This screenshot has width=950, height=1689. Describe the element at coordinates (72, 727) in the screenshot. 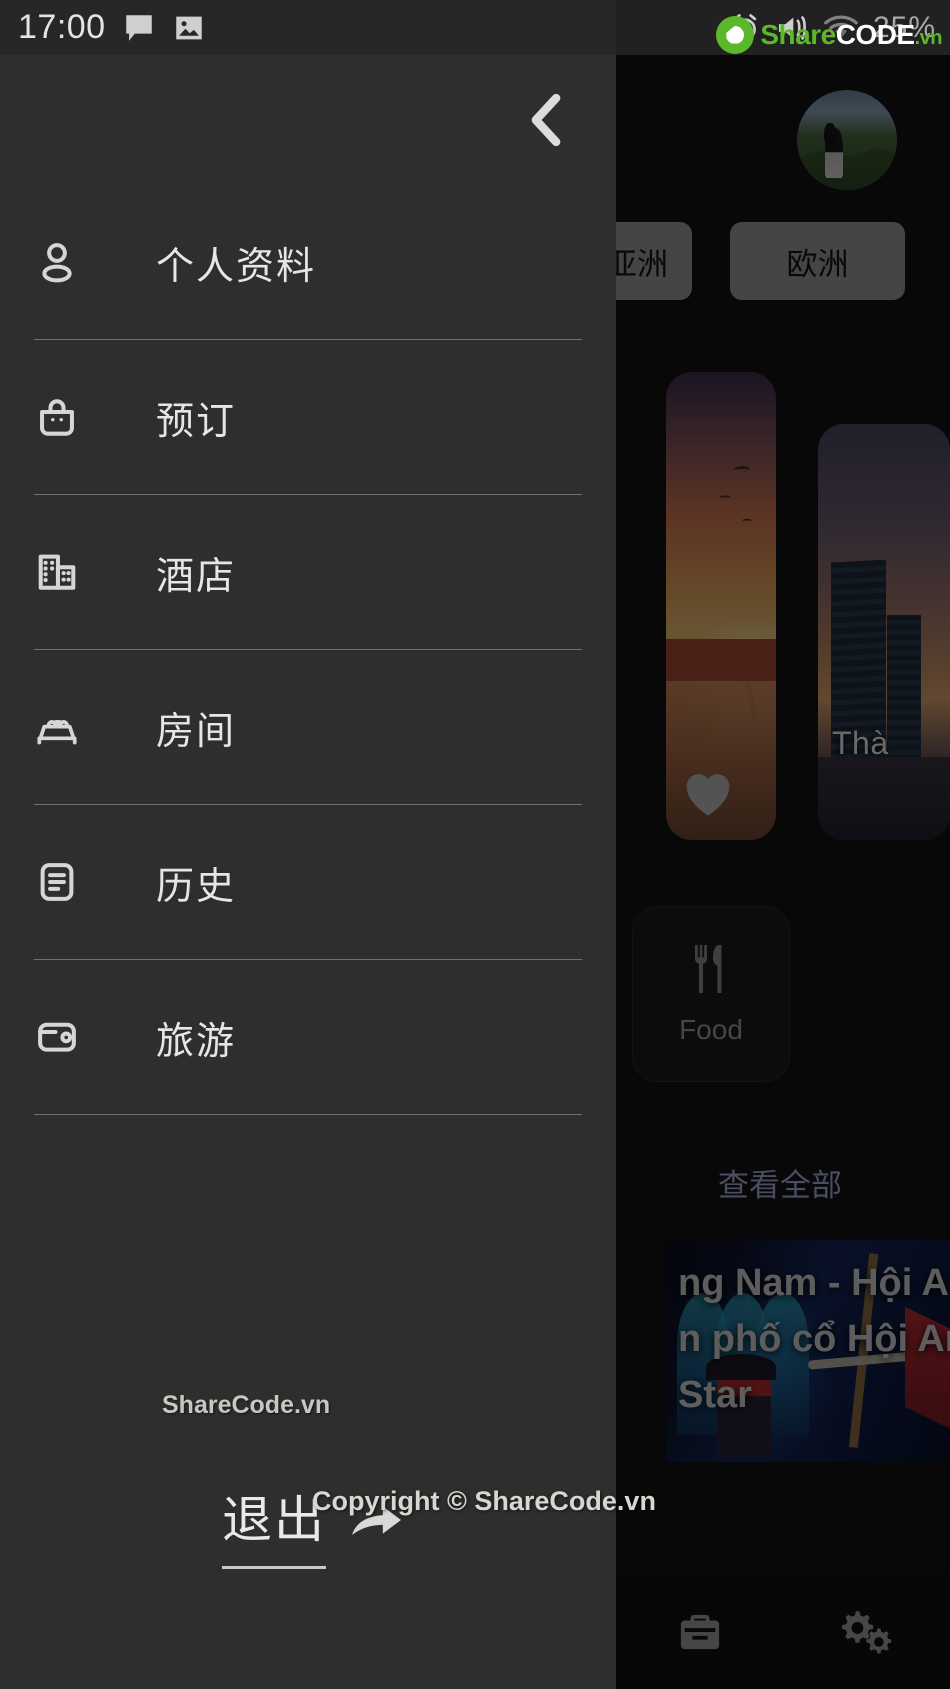

I see `bed-icon` at that location.